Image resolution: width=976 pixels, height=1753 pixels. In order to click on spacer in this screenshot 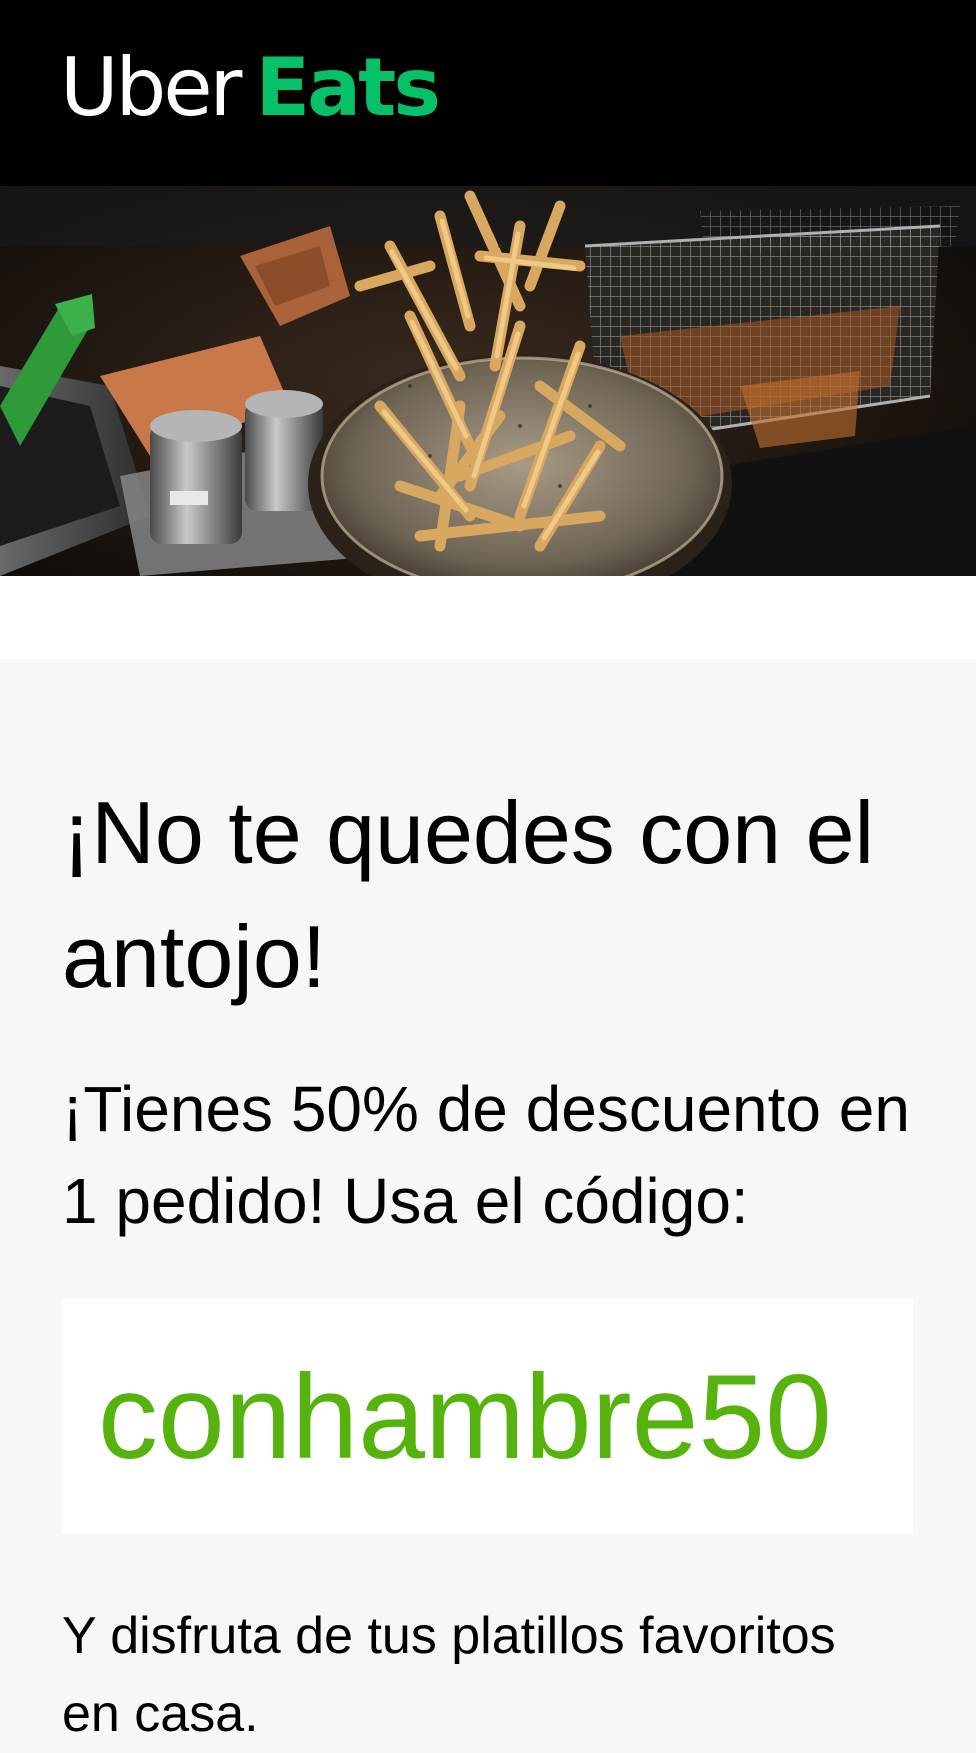, I will do `click(488, 617)`.